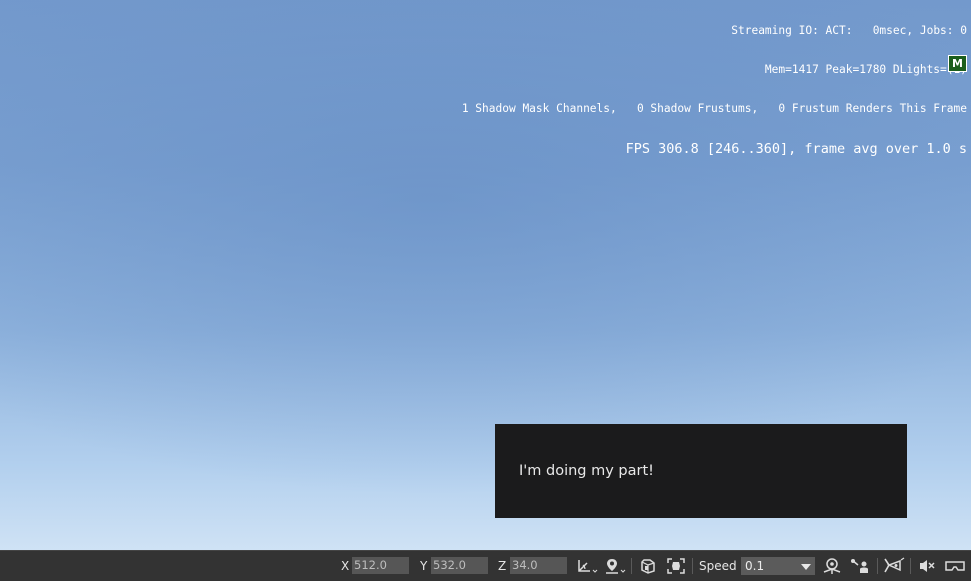  What do you see at coordinates (718, 566) in the screenshot?
I see `speed-label: Speed` at bounding box center [718, 566].